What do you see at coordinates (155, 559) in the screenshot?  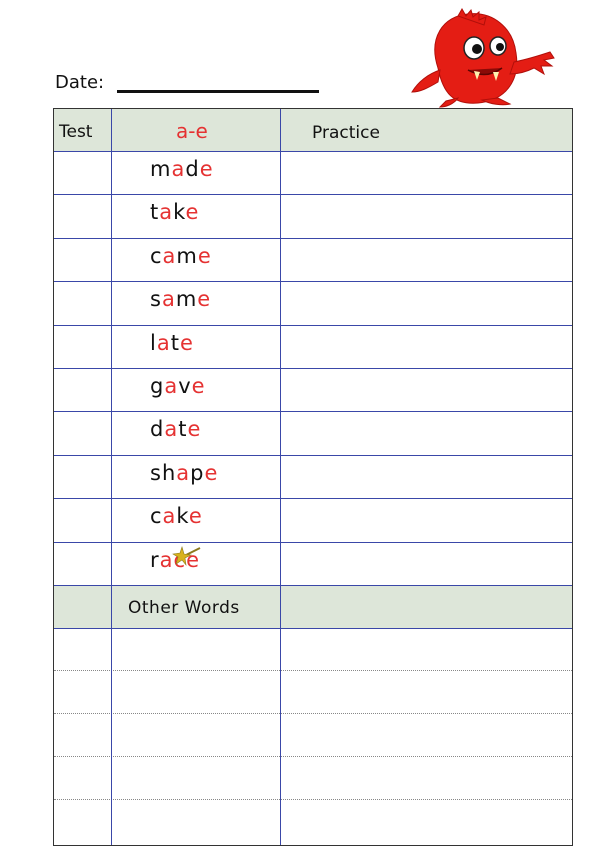 I see `word-letter: r` at bounding box center [155, 559].